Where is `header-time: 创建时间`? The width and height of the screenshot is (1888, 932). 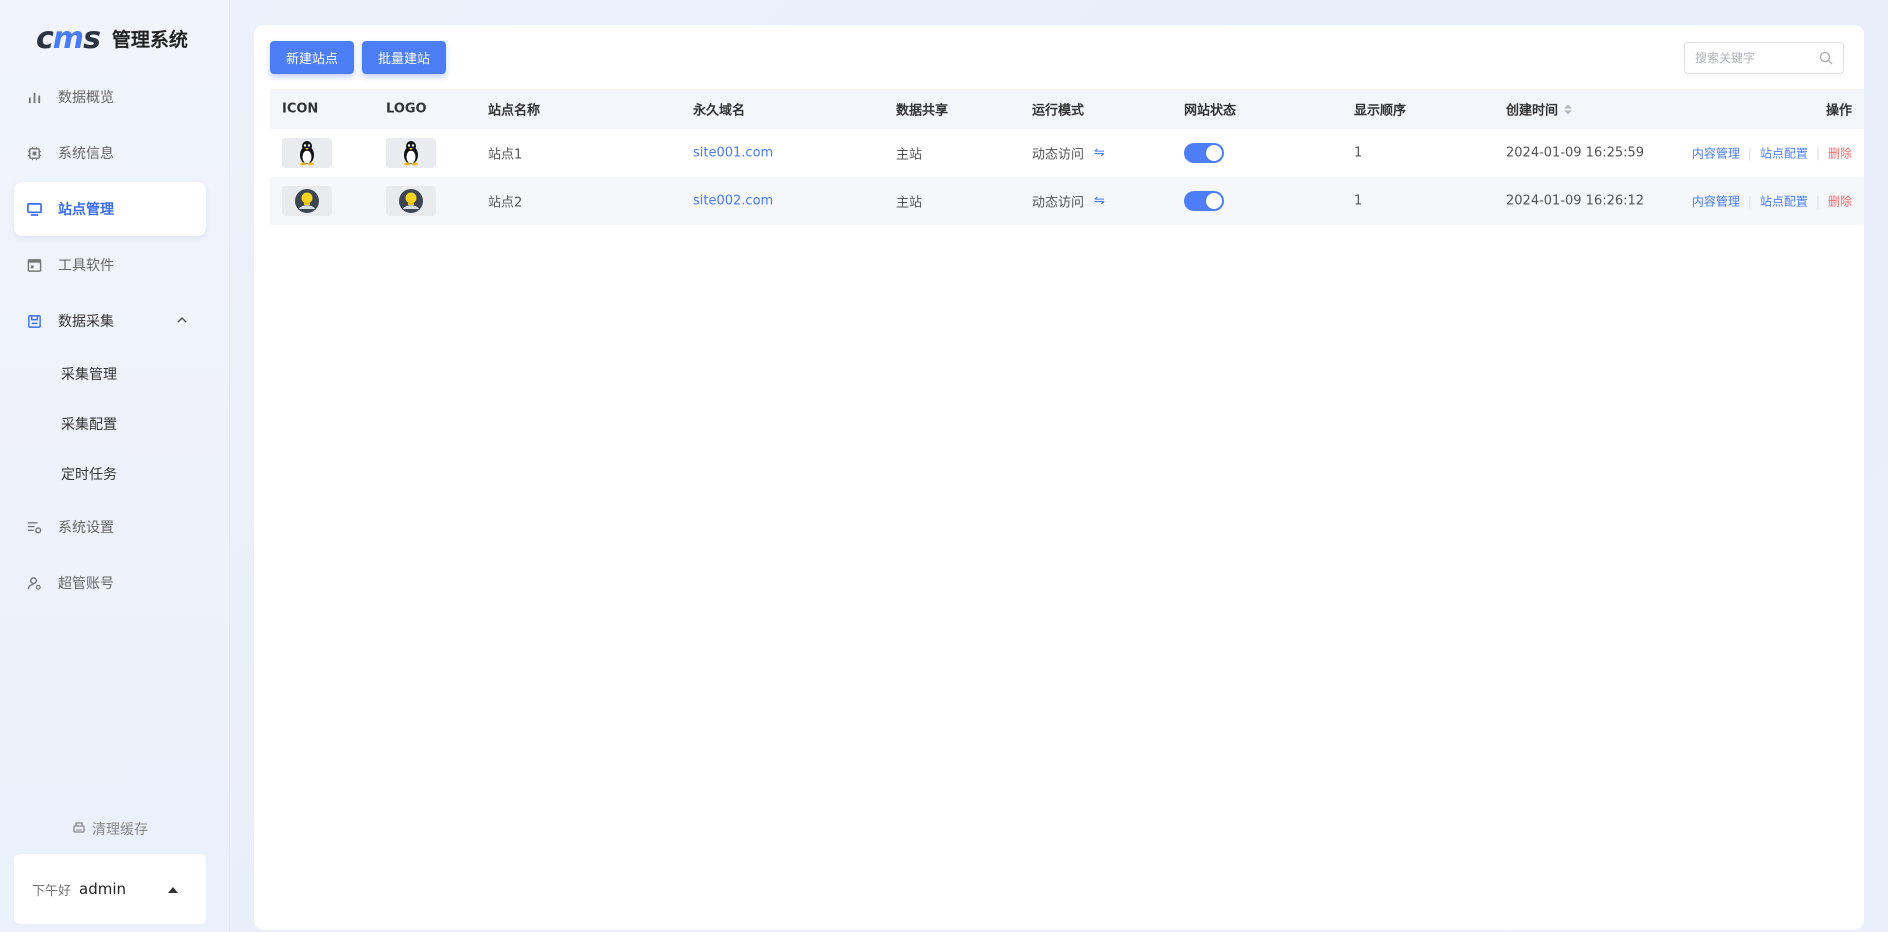
header-time: 创建时间 is located at coordinates (1539, 109).